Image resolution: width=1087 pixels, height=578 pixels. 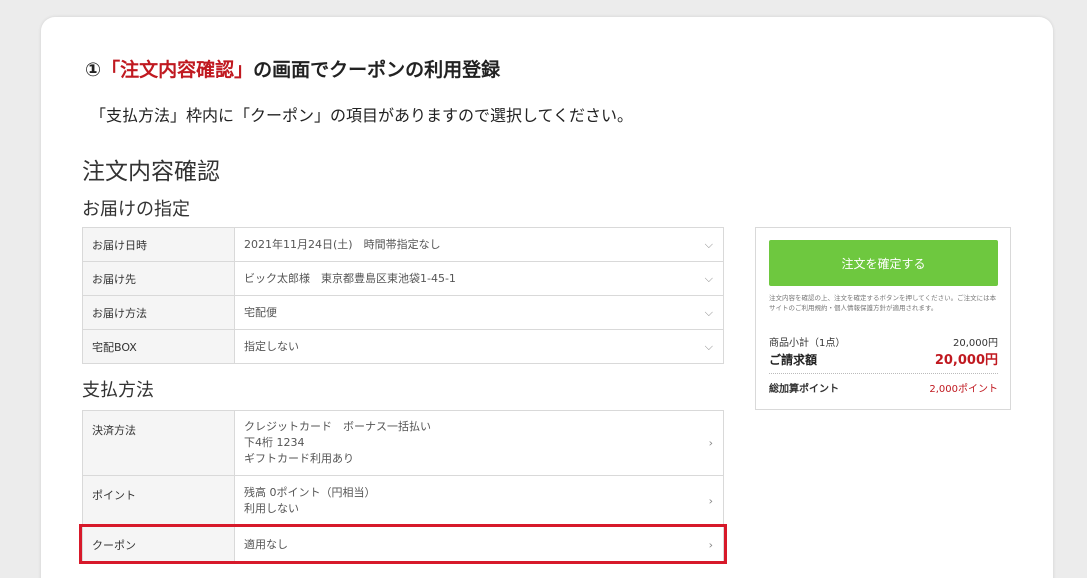 What do you see at coordinates (118, 390) in the screenshot?
I see `payment-section-title: 支払方法` at bounding box center [118, 390].